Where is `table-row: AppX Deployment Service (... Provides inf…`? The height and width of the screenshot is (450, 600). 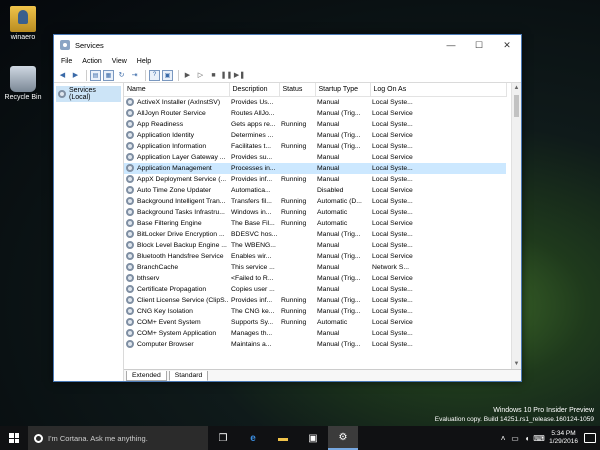 table-row: AppX Deployment Service (... Provides inf… is located at coordinates (315, 179).